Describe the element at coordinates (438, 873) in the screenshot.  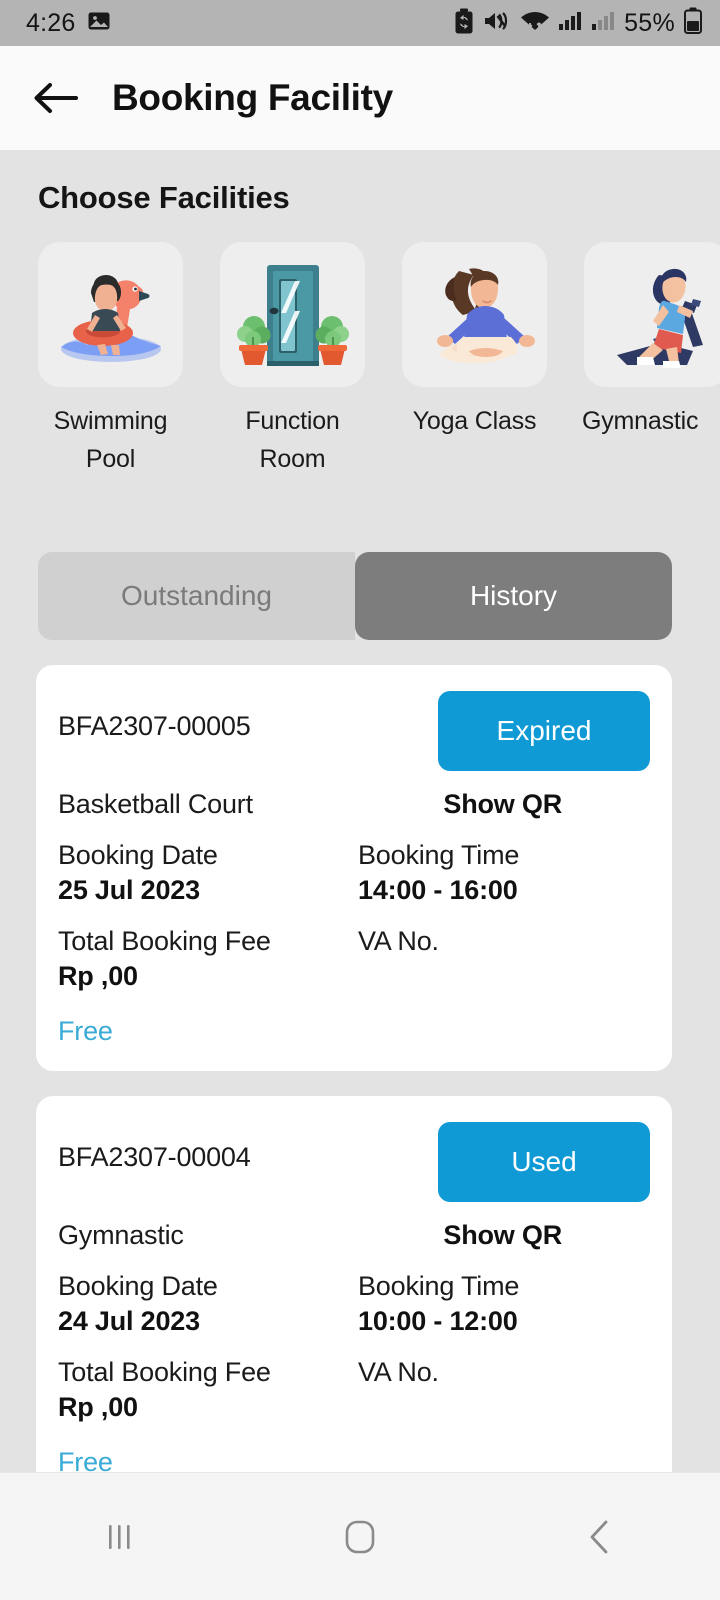
I see `booking-time-block: Booking Time 14:00 - 16:00` at that location.